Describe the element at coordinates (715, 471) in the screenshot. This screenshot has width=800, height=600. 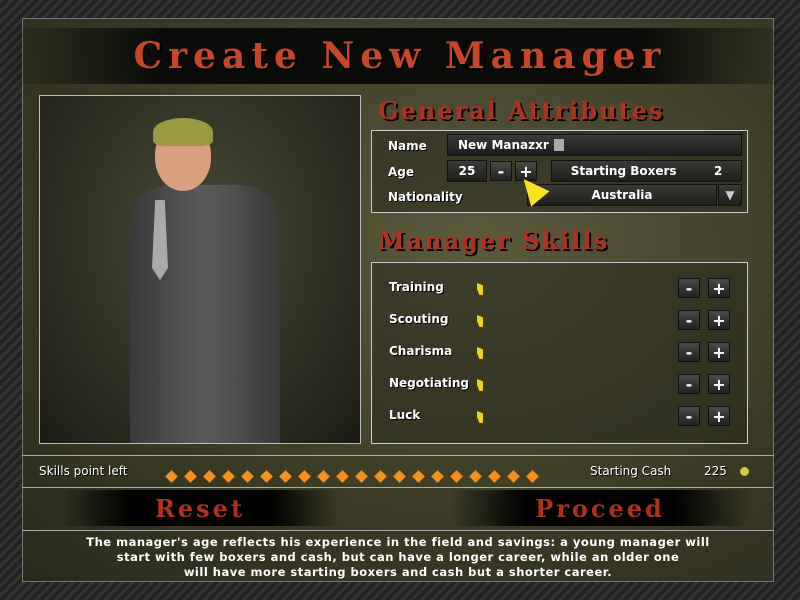
I see `starting-cash-value: 225` at that location.